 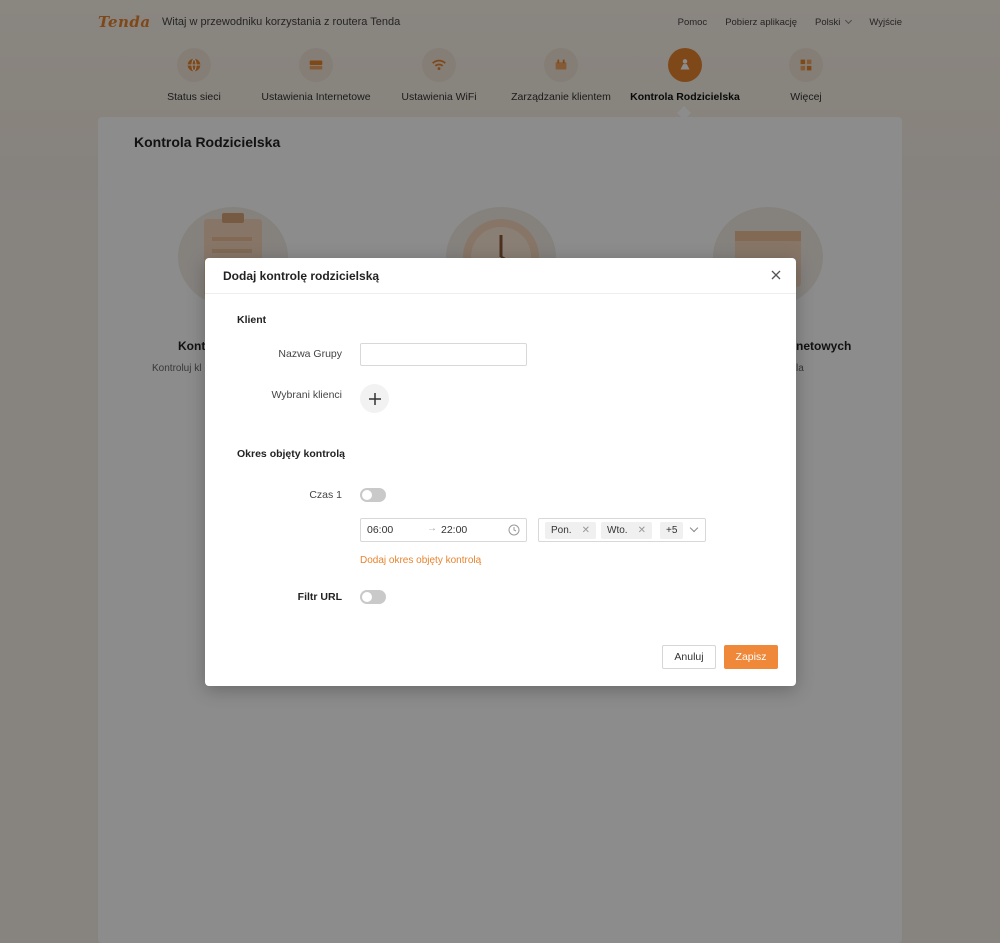 What do you see at coordinates (432, 528) in the screenshot?
I see `arrow-right-icon: →` at bounding box center [432, 528].